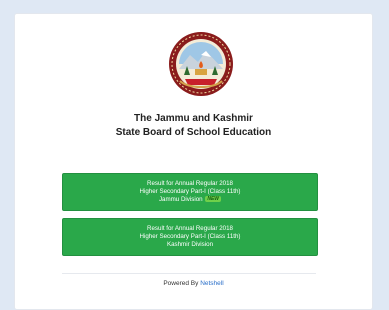 This screenshot has height=310, width=389. What do you see at coordinates (180, 199) in the screenshot?
I see `result-division: Jammu Division` at bounding box center [180, 199].